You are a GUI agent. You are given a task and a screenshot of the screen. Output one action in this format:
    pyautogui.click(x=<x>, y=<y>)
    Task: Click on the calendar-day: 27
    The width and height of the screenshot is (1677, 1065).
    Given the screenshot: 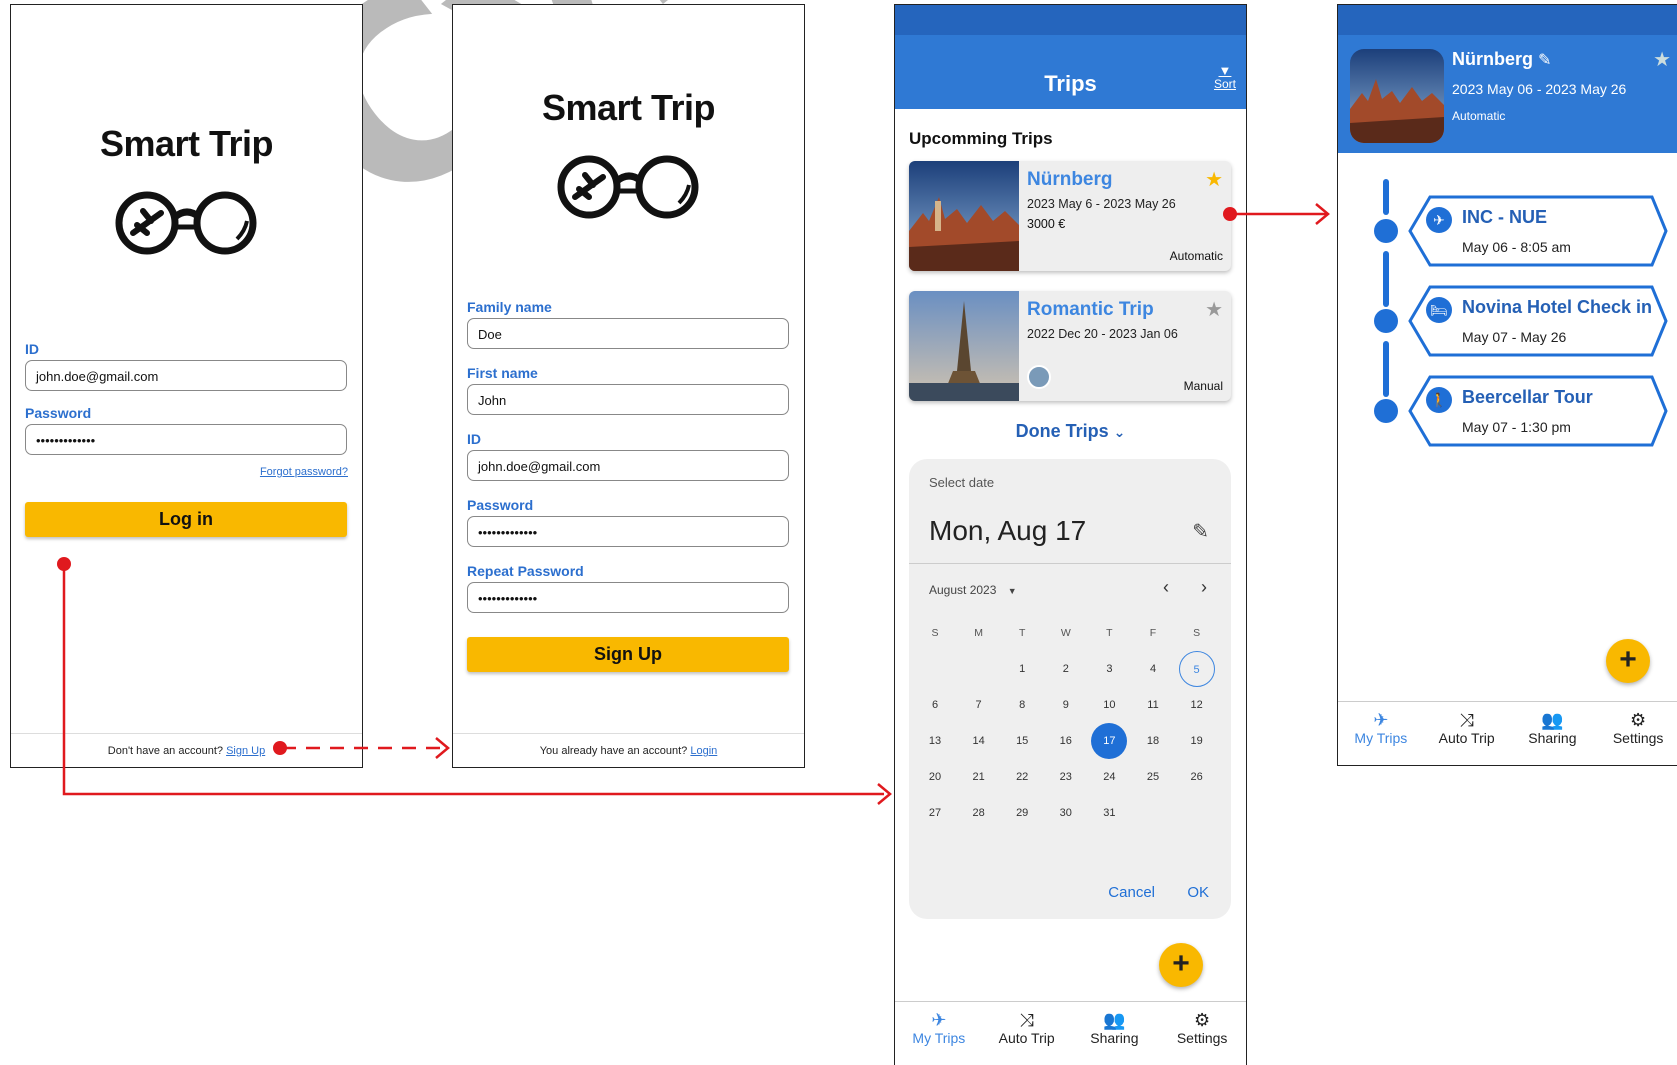 What is the action you would take?
    pyautogui.click(x=935, y=813)
    